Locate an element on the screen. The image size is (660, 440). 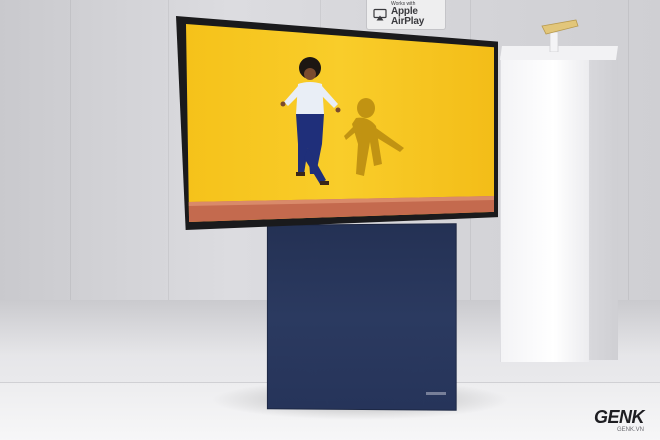
airplay-sign: Works with Apple AirPlay is located at coordinates (406, 15).